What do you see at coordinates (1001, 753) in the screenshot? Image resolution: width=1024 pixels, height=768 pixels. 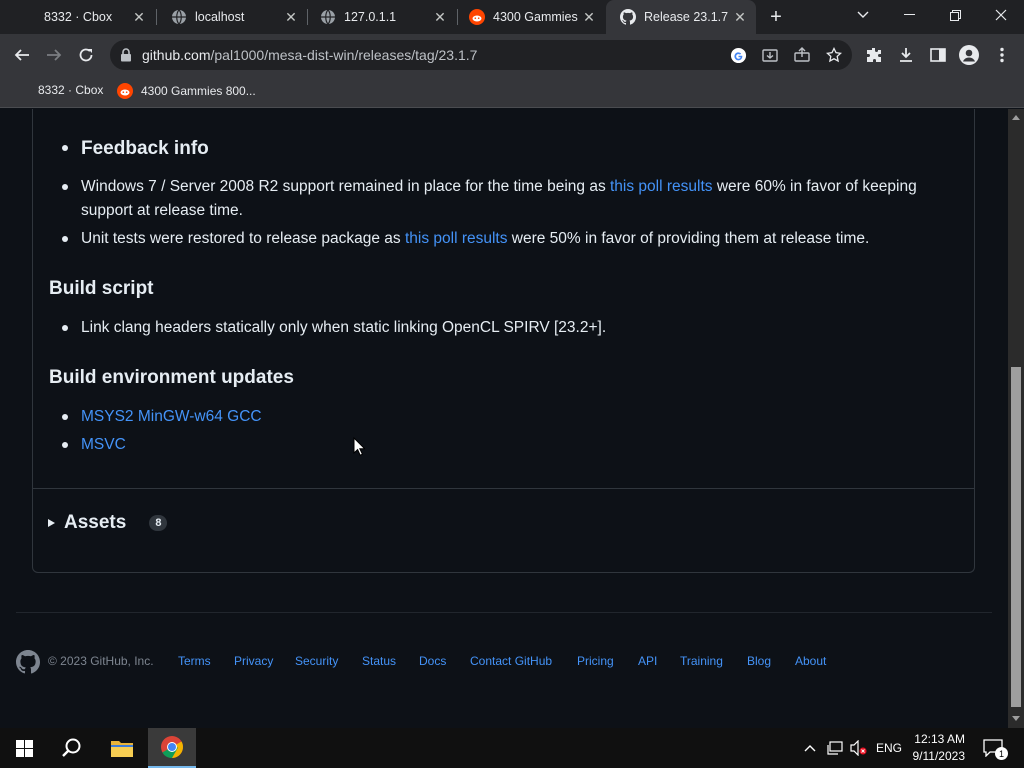 I see `notification-count-badge: 1` at bounding box center [1001, 753].